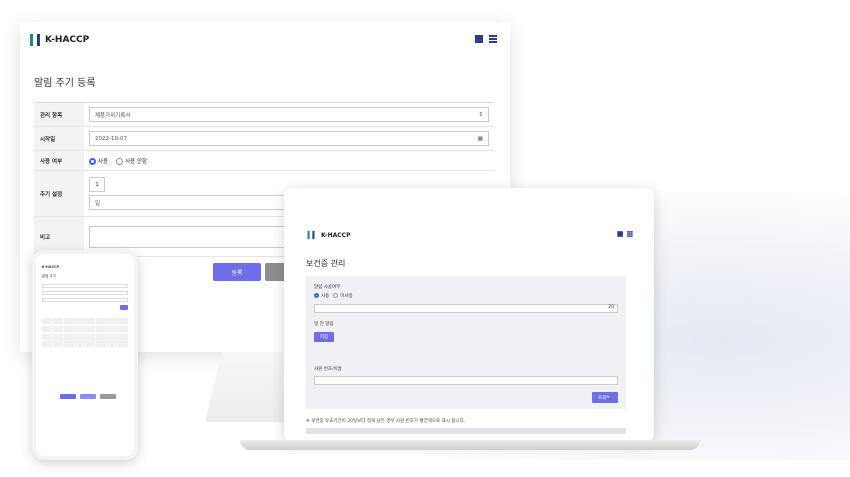  What do you see at coordinates (49, 276) in the screenshot?
I see `page-title: 알림 주기` at bounding box center [49, 276].